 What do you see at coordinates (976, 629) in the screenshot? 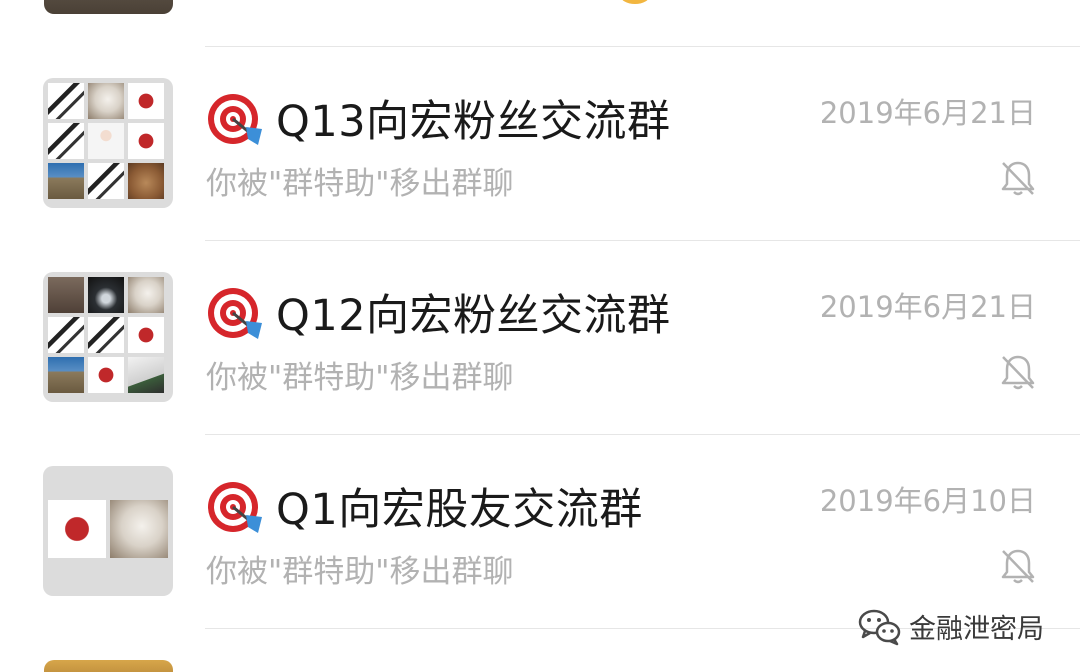
I see `watermark-text: 金融泄密局` at bounding box center [976, 629].